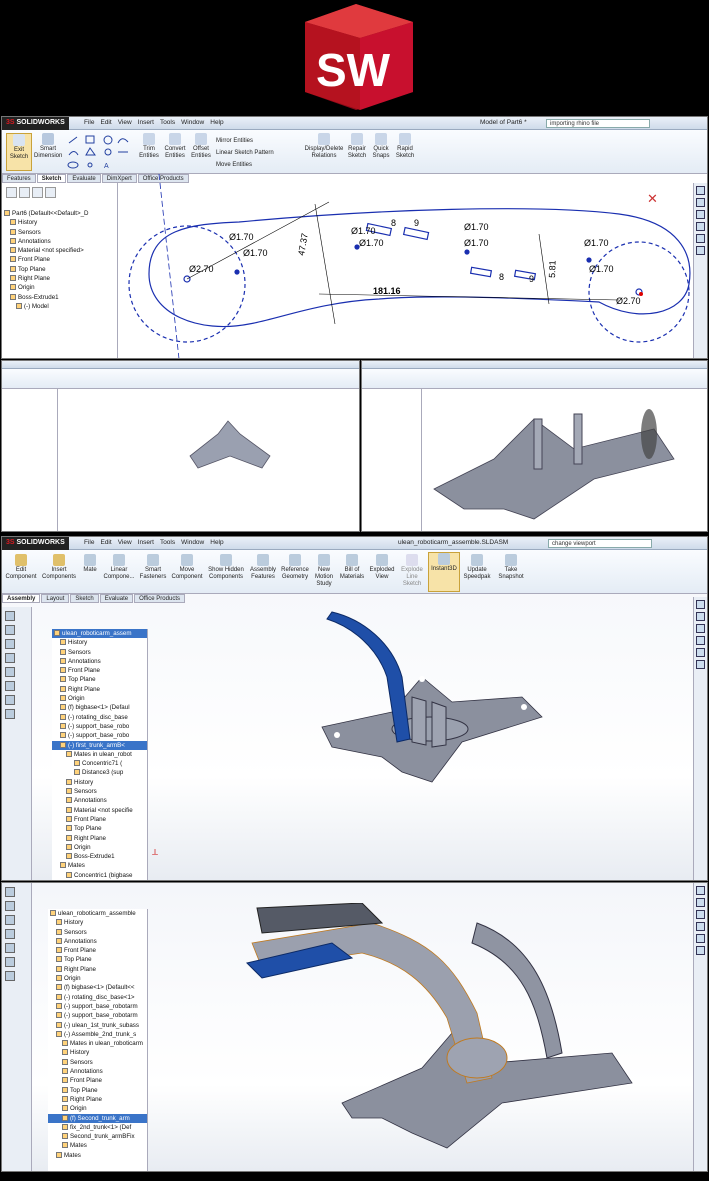 The height and width of the screenshot is (1181, 709). Describe the element at coordinates (628, 301) in the screenshot. I see `dim-label: Ø2.70` at that location.